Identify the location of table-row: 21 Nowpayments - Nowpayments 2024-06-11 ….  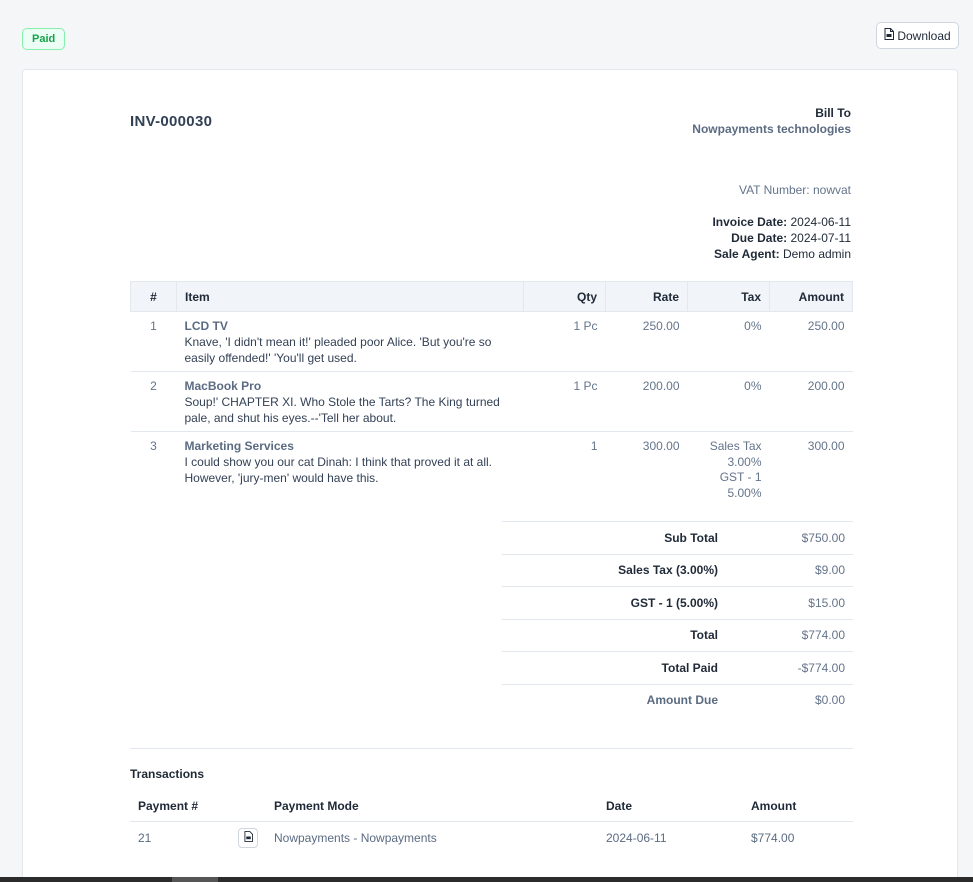
(491, 838).